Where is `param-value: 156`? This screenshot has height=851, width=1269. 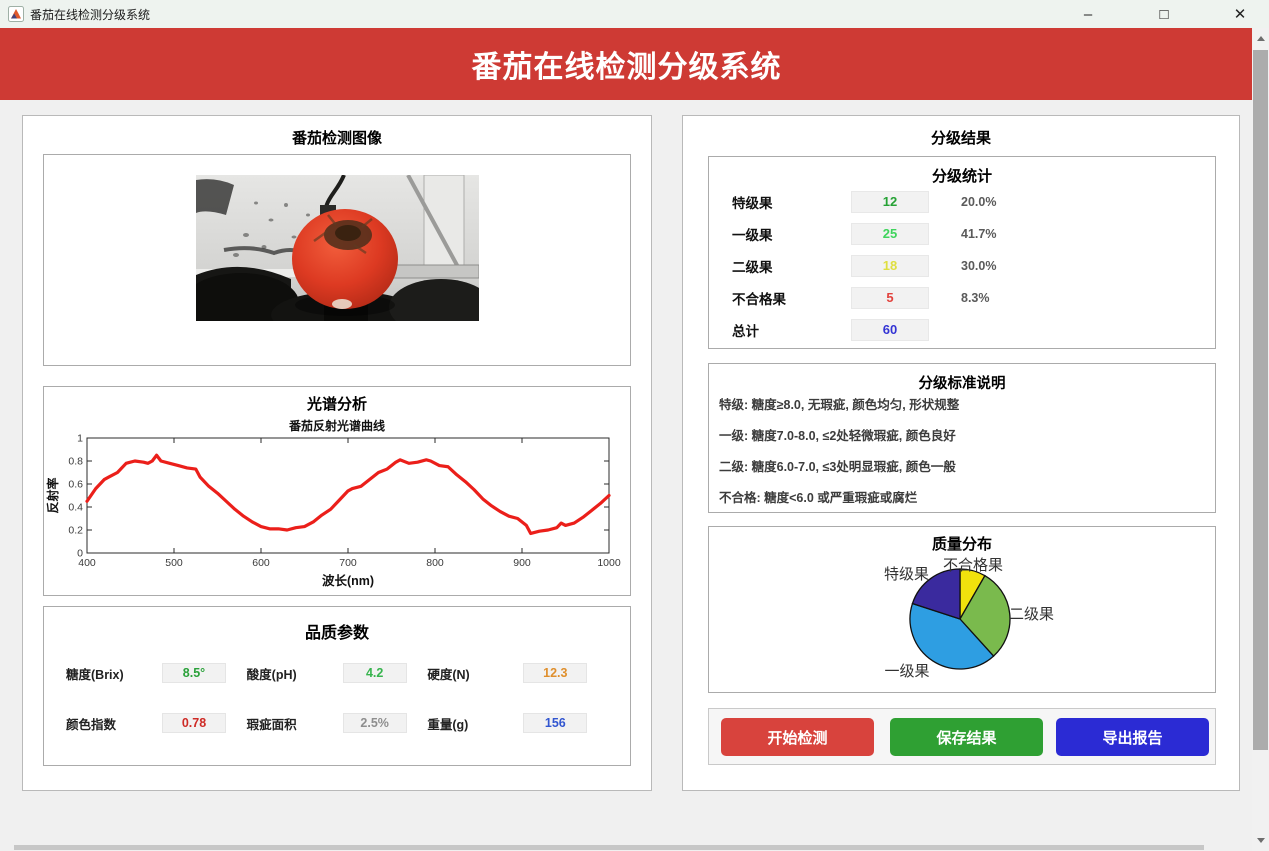 param-value: 156 is located at coordinates (555, 723).